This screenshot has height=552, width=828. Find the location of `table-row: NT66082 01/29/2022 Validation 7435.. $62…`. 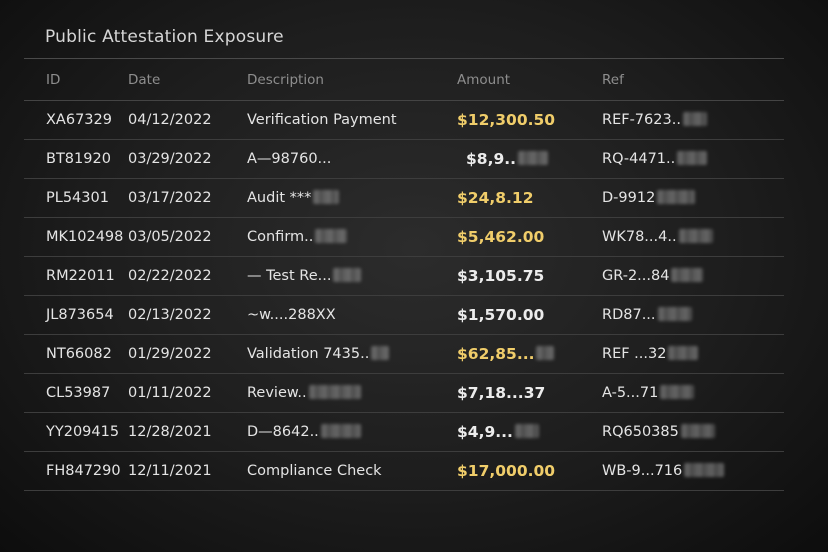

table-row: NT66082 01/29/2022 Validation 7435.. $62… is located at coordinates (404, 354).